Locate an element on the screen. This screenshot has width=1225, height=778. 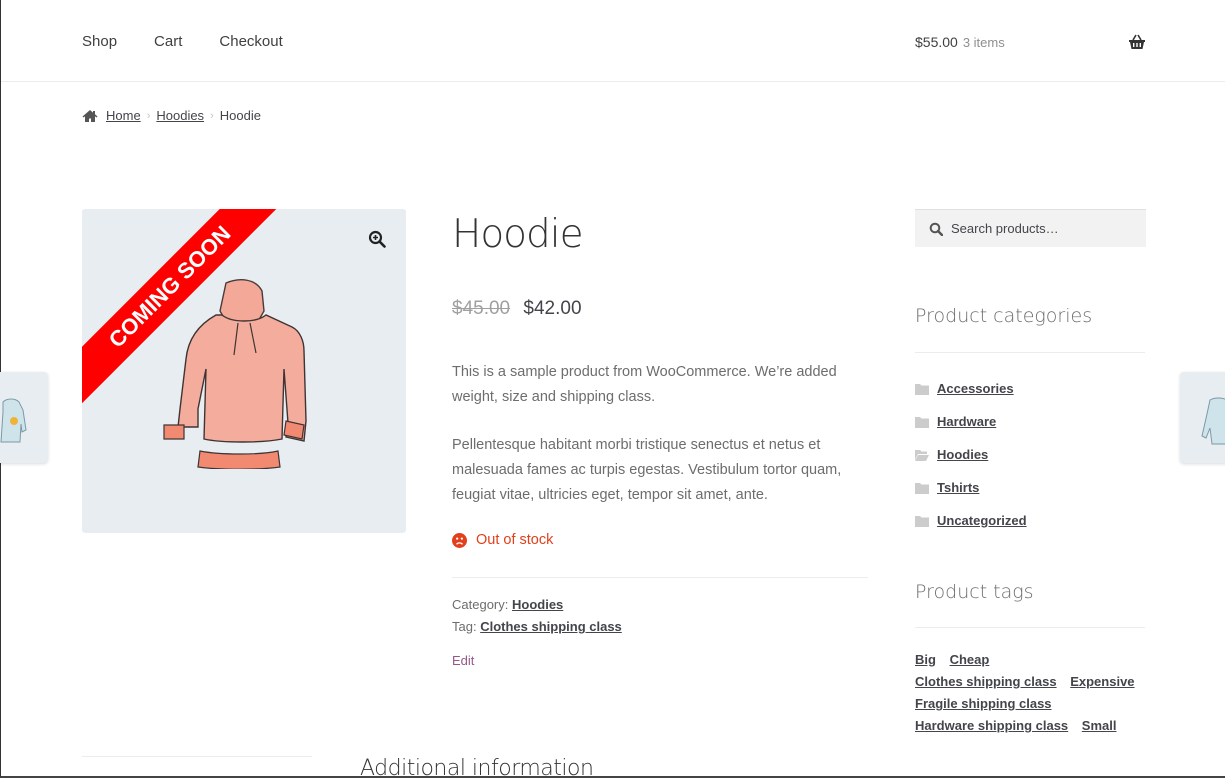
tag-link: Small is located at coordinates (1099, 725).